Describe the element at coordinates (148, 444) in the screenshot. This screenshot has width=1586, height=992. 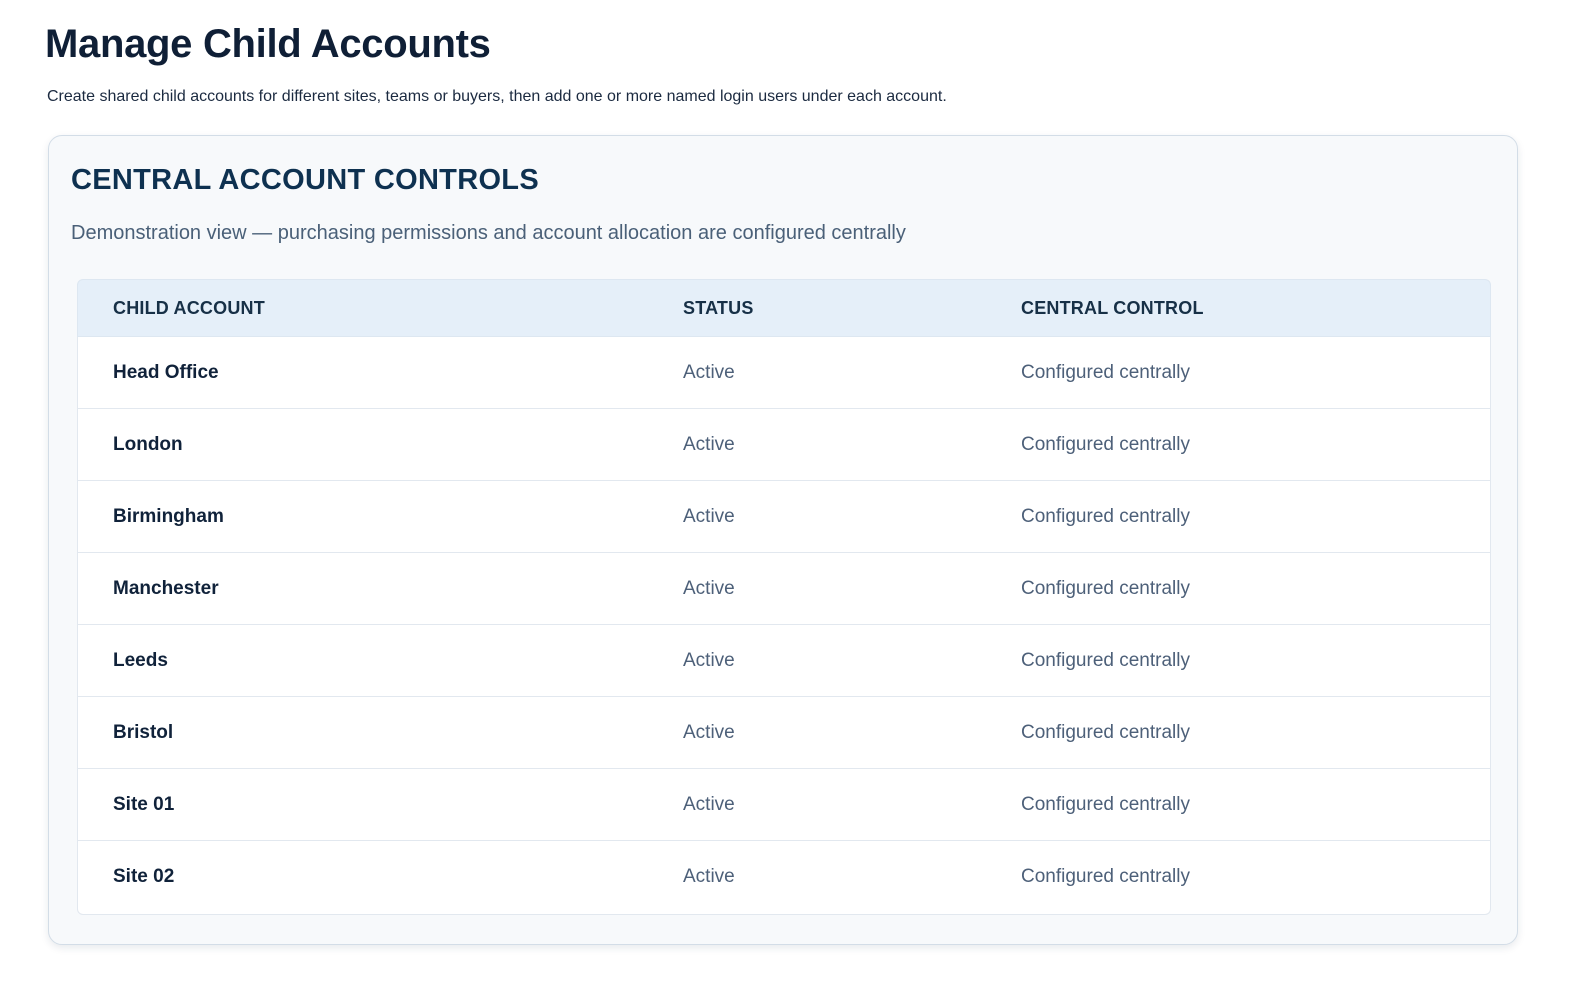
I see `child-account-name: London` at that location.